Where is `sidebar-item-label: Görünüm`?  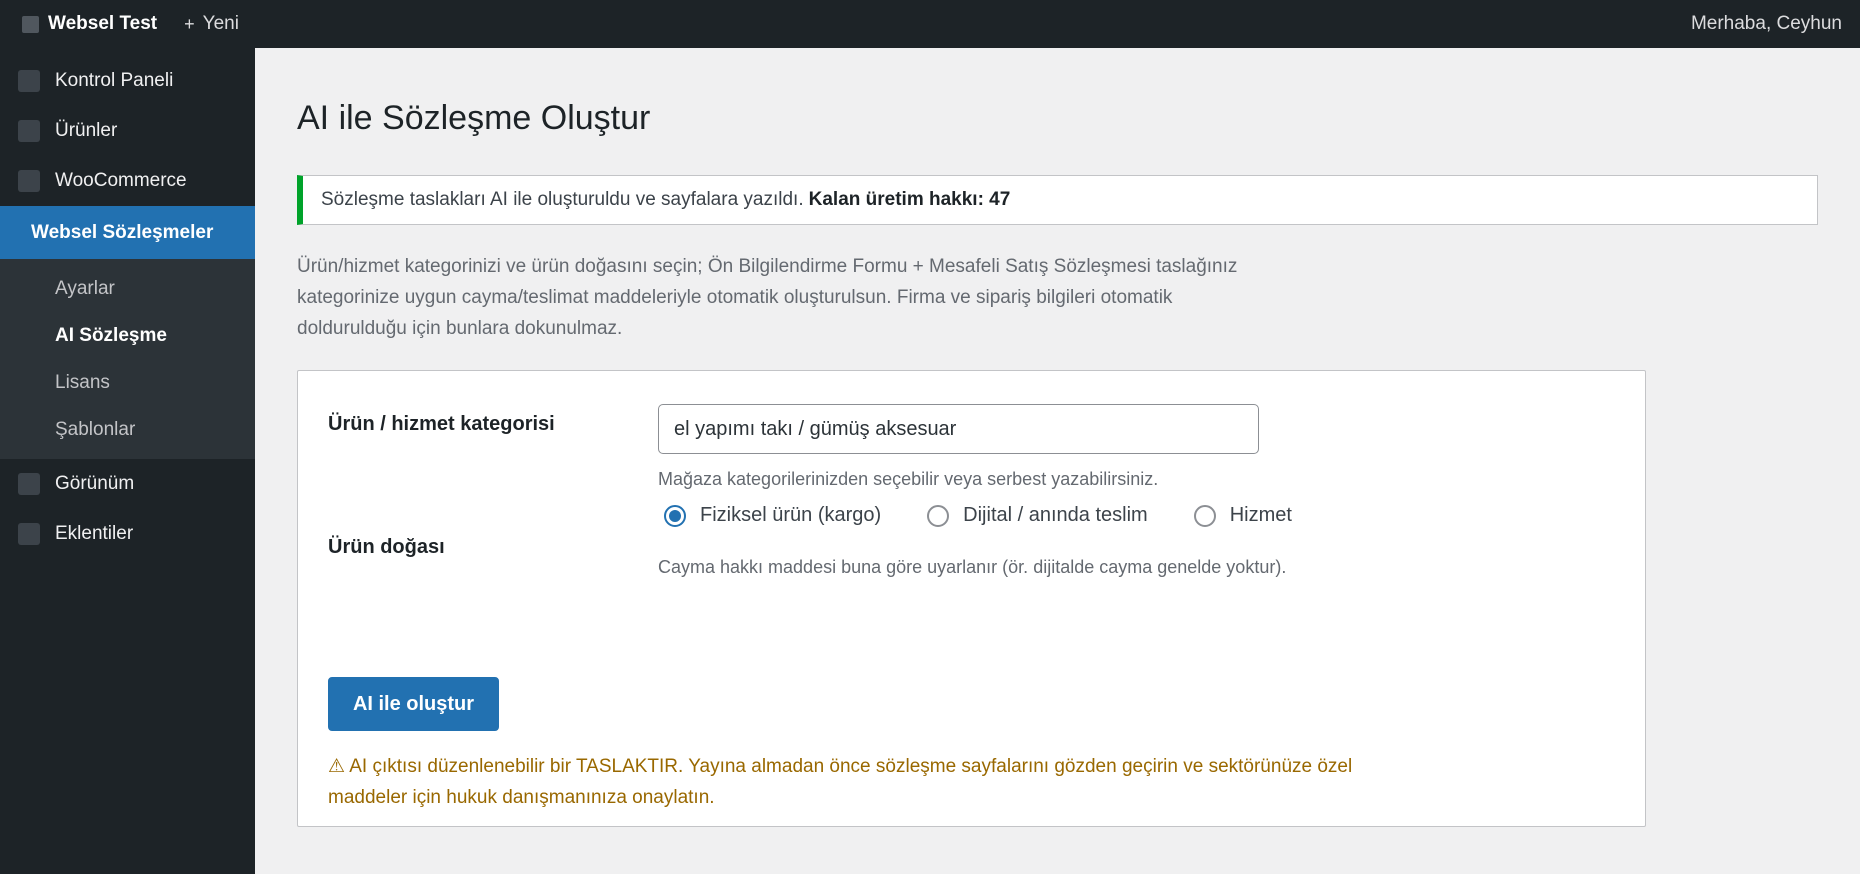 sidebar-item-label: Görünüm is located at coordinates (95, 483).